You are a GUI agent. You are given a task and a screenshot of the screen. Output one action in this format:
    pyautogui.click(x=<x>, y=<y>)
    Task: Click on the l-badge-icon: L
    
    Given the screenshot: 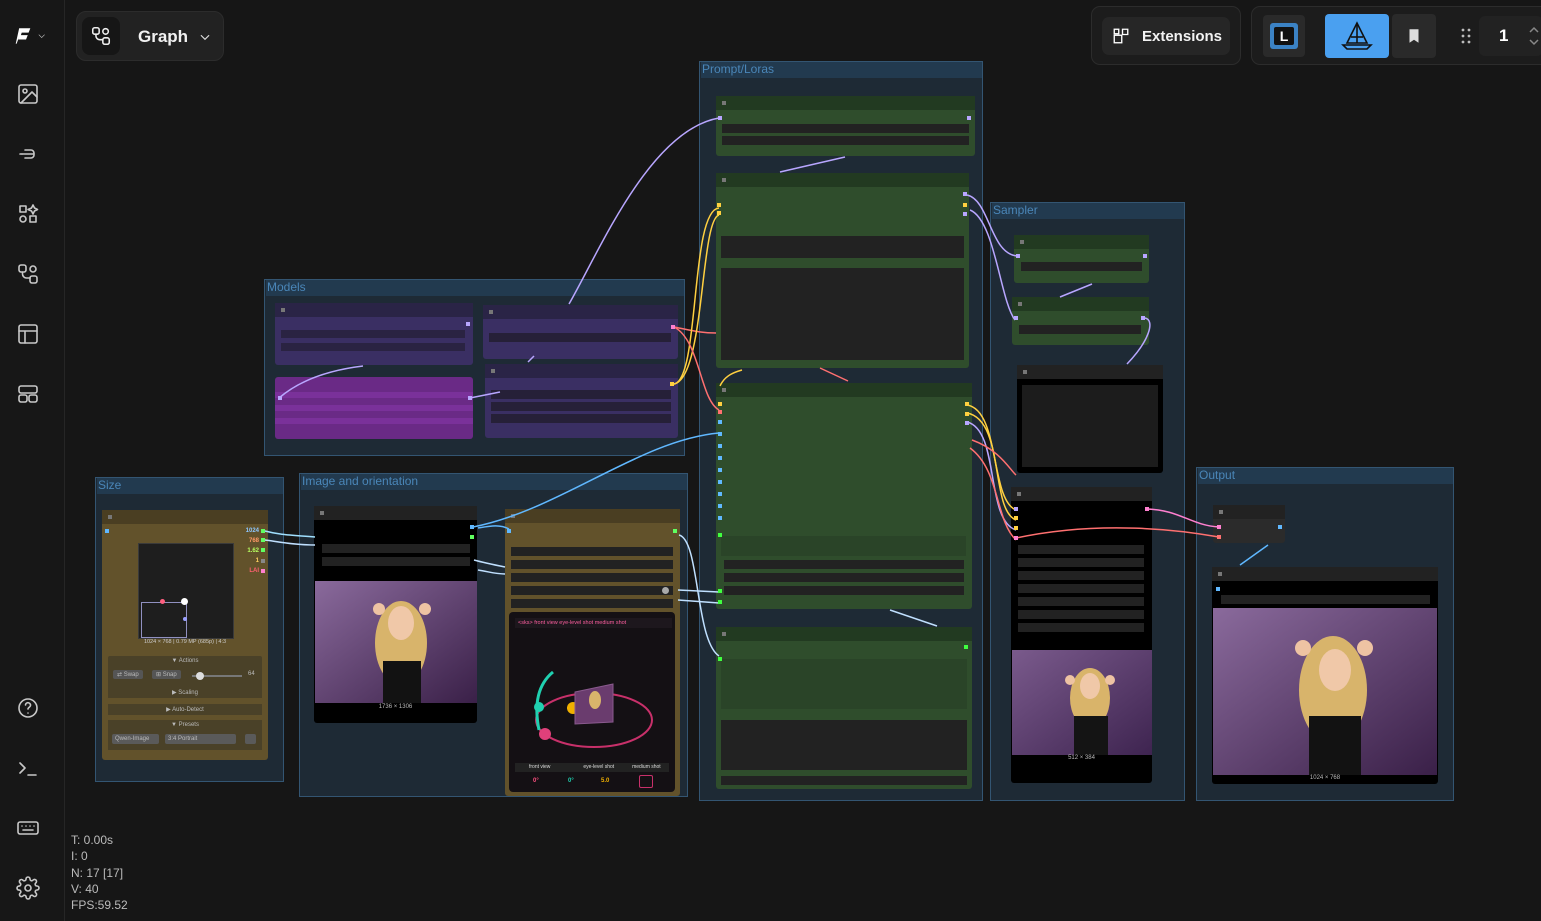 What is the action you would take?
    pyautogui.click(x=1284, y=36)
    